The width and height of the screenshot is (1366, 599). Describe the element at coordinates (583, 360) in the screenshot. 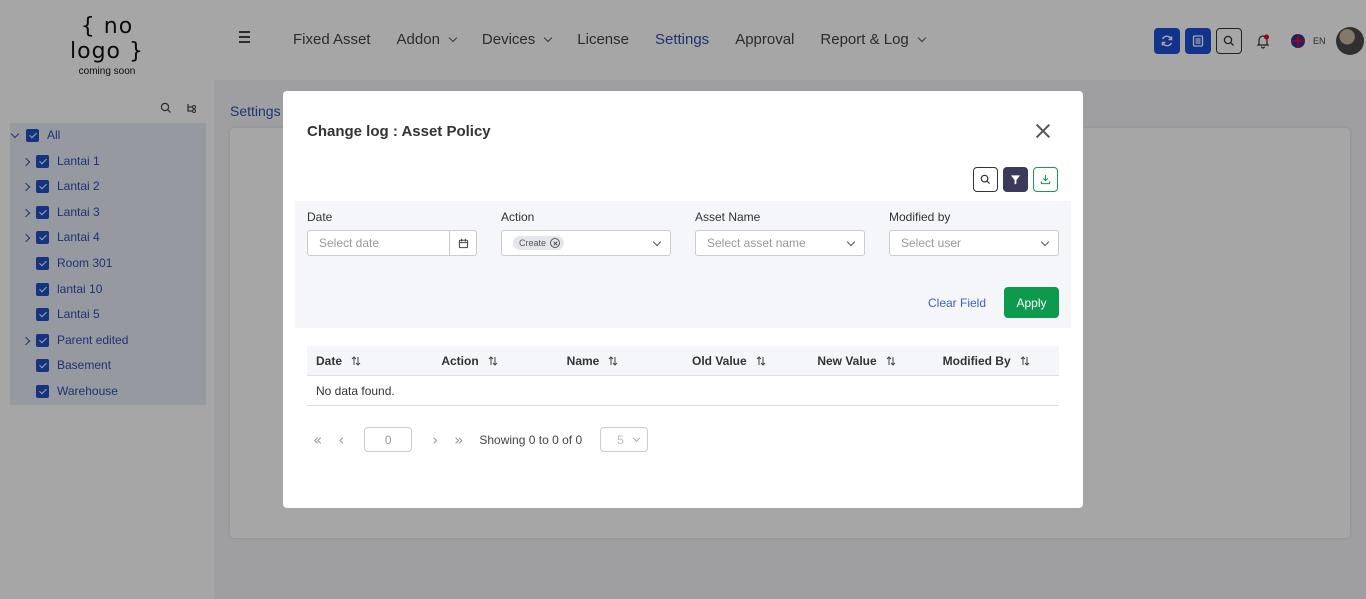

I see `column-header-label: Name` at that location.